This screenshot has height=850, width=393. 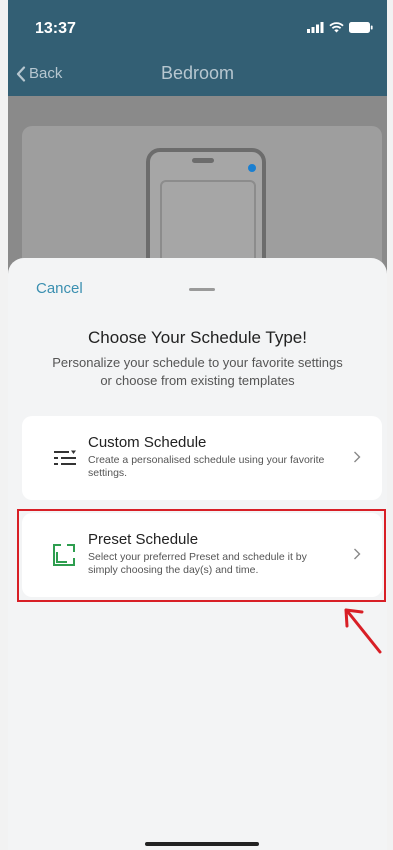 I want to click on phone-screen-card, so click(x=208, y=222).